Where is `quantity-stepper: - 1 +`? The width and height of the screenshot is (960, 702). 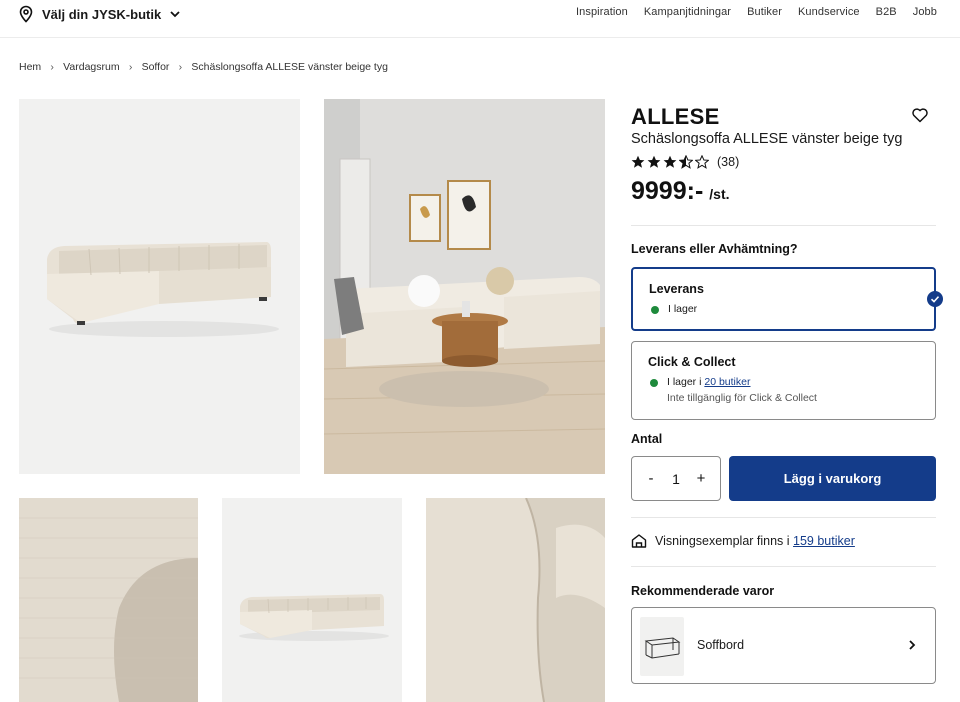 quantity-stepper: - 1 + is located at coordinates (676, 478).